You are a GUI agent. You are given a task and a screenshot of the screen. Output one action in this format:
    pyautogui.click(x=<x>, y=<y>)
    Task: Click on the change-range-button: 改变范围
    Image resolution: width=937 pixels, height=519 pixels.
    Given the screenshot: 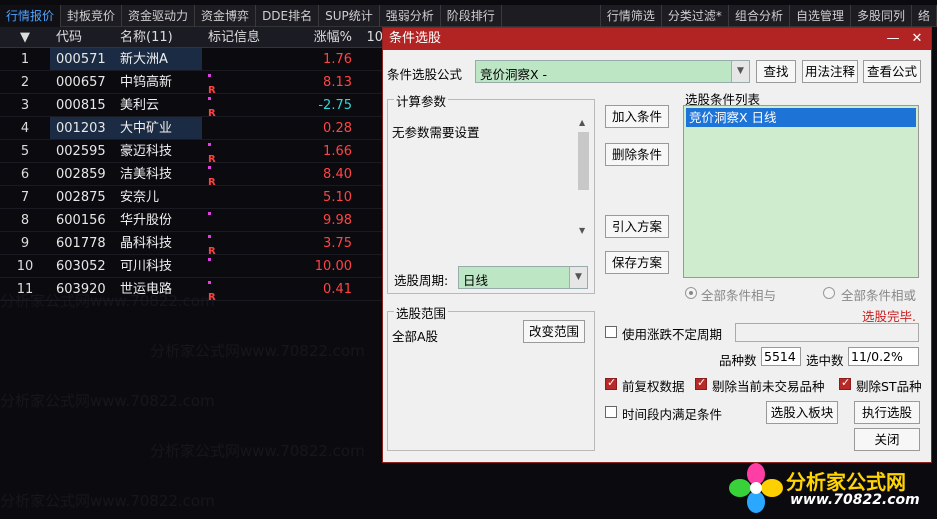 What is the action you would take?
    pyautogui.click(x=554, y=331)
    